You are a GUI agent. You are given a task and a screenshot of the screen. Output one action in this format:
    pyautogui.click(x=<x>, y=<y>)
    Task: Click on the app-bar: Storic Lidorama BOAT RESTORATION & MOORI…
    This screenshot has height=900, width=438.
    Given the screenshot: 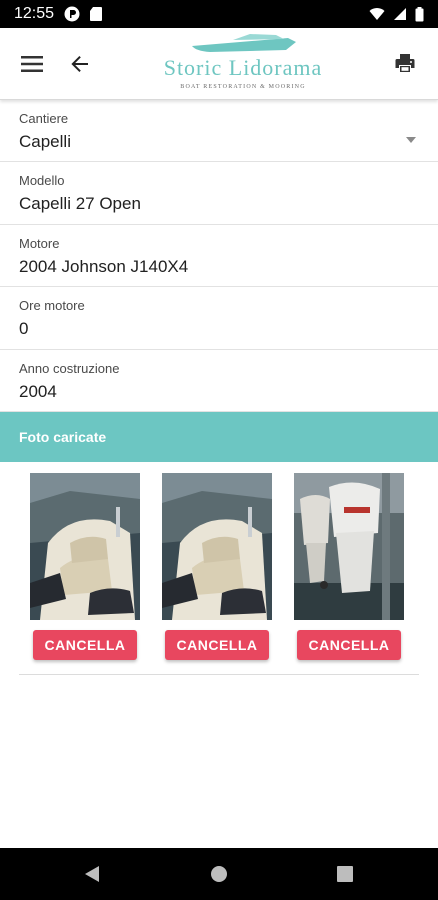 What is the action you would take?
    pyautogui.click(x=219, y=64)
    